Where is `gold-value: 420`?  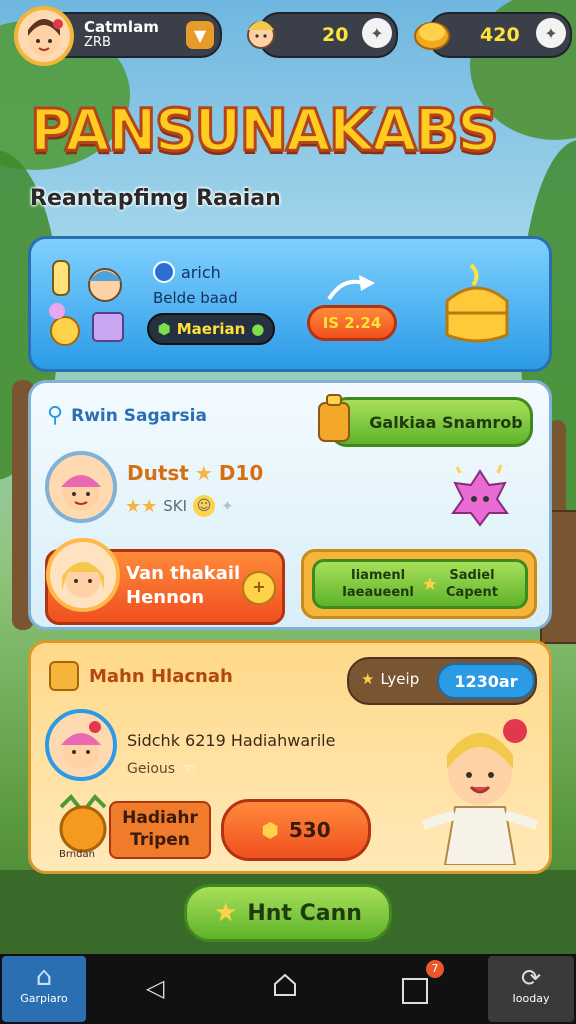
gold-value: 420 is located at coordinates (500, 35).